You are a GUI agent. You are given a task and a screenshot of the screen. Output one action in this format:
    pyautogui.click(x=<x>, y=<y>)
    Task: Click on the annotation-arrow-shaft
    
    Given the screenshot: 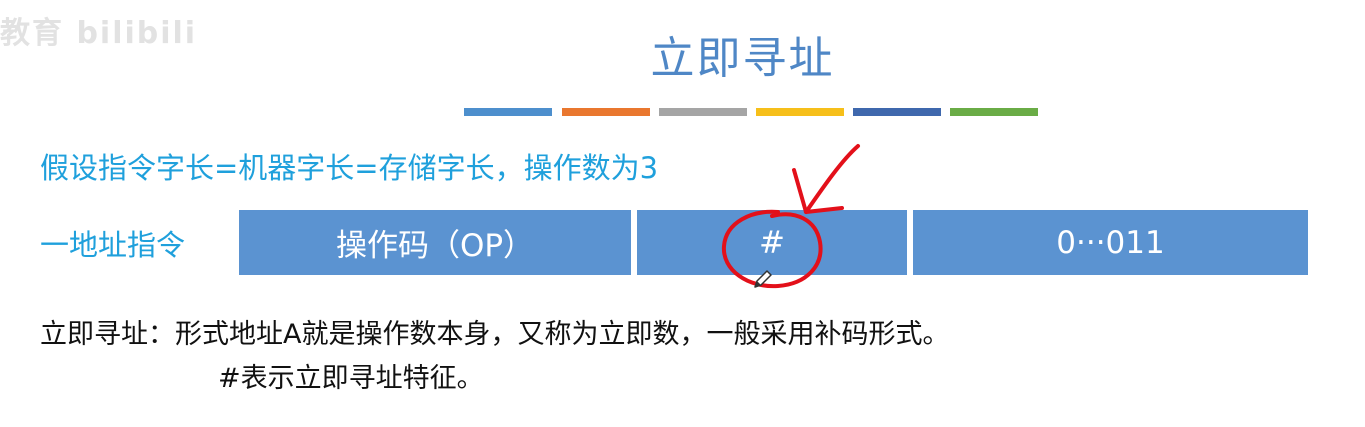 What is the action you would take?
    pyautogui.click(x=832, y=179)
    